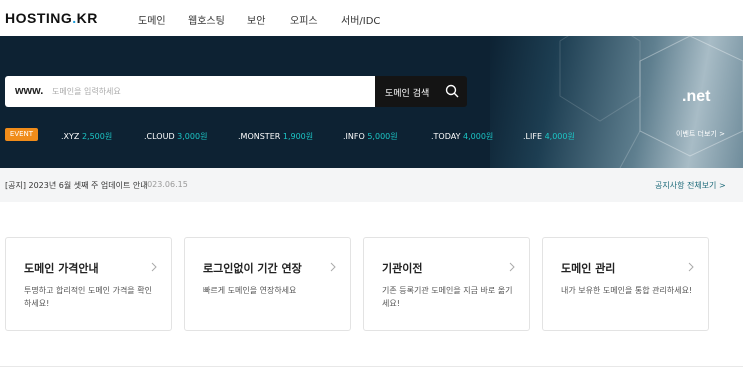  What do you see at coordinates (175, 136) in the screenshot?
I see `tld-price-item: .CLOUD 3,000원` at bounding box center [175, 136].